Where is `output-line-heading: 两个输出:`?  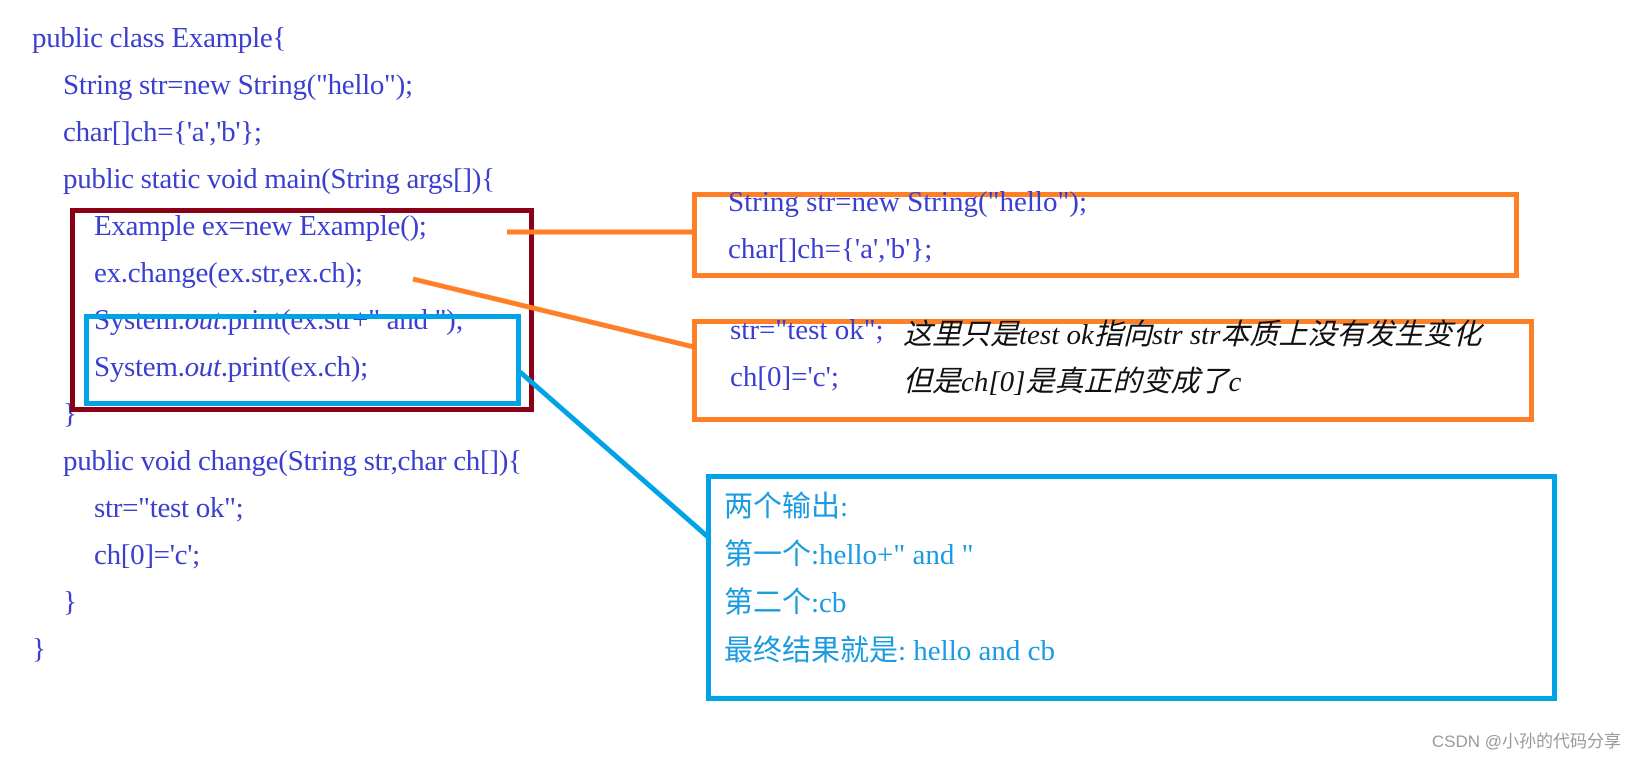 output-line-heading: 两个输出: is located at coordinates (786, 507).